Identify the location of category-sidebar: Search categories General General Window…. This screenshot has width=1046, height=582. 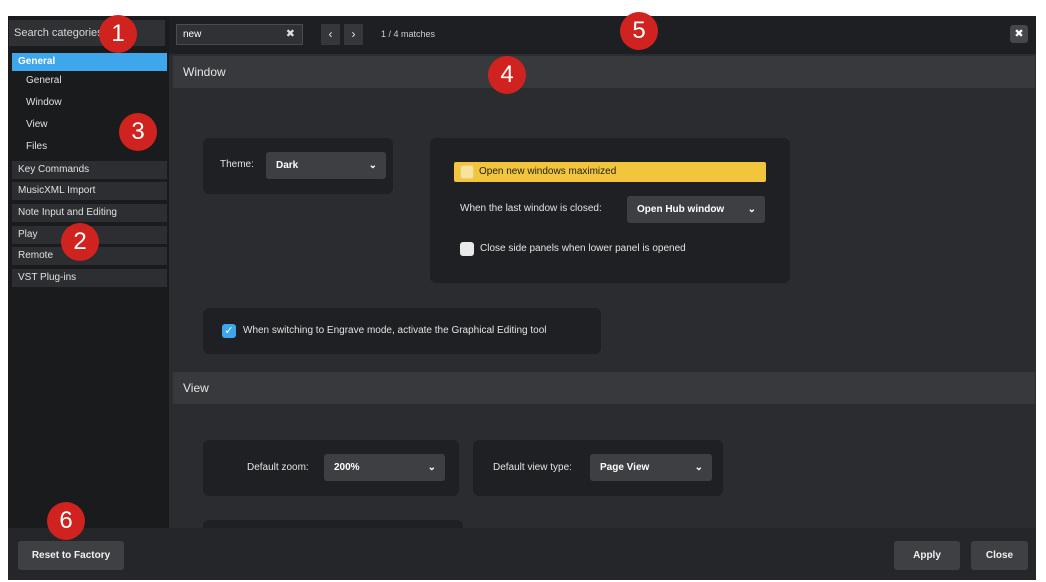
(88, 272).